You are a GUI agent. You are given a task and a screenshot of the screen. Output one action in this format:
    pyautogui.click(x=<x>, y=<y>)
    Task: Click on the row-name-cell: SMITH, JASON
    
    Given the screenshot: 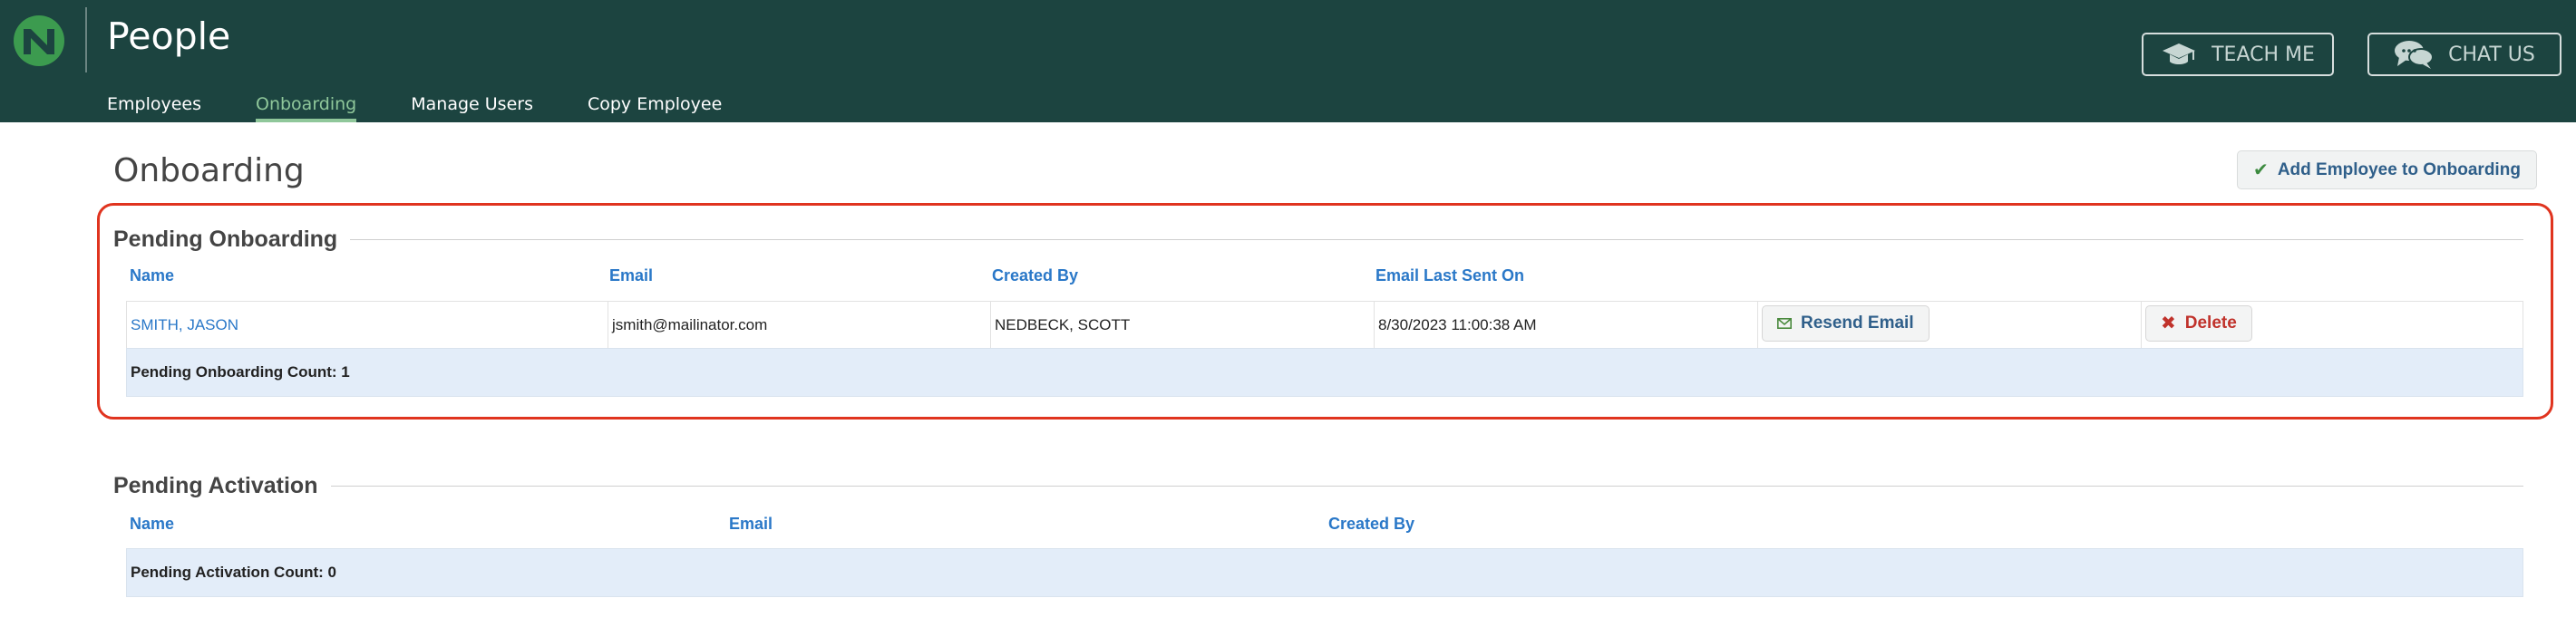 What is the action you would take?
    pyautogui.click(x=367, y=325)
    